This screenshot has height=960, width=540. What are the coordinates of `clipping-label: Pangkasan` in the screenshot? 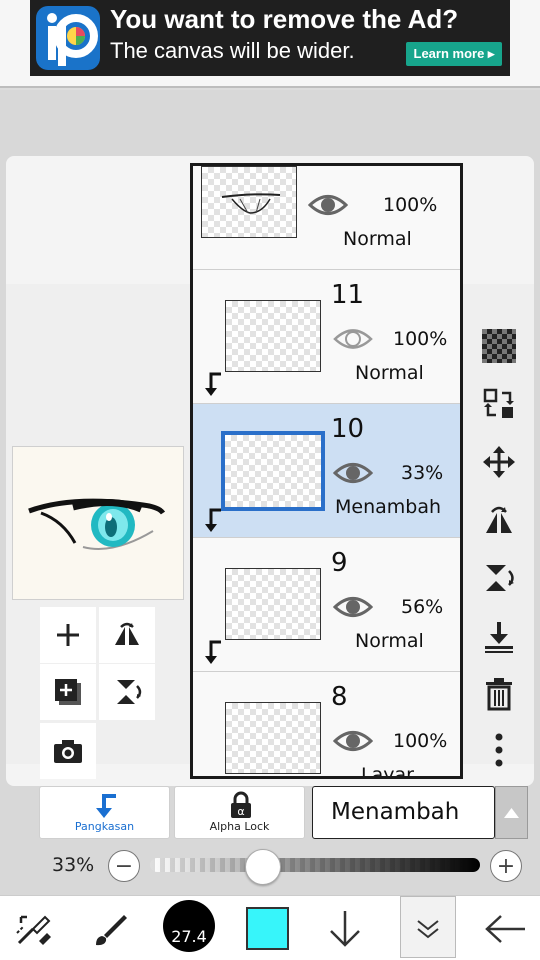 It's located at (104, 826).